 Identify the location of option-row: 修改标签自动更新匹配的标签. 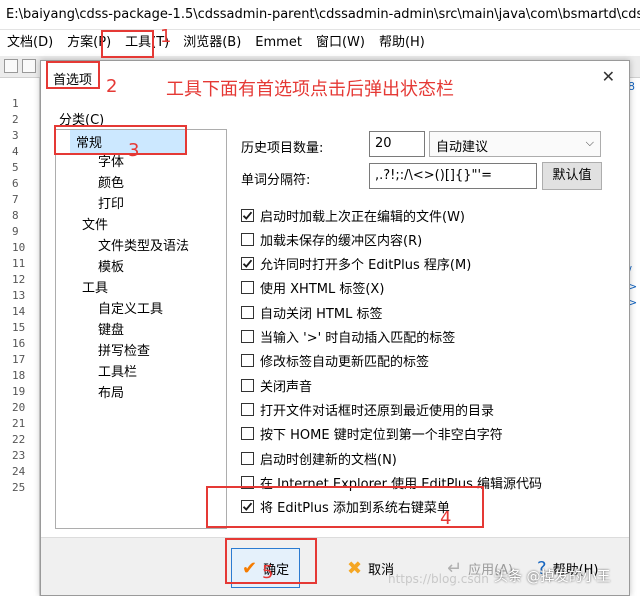
(335, 361).